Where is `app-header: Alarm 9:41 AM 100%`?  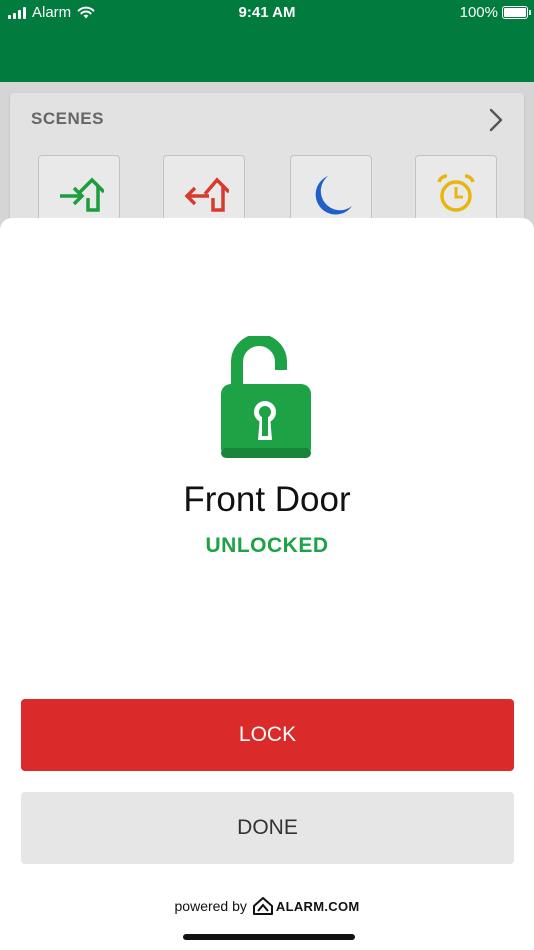 app-header: Alarm 9:41 AM 100% is located at coordinates (267, 41).